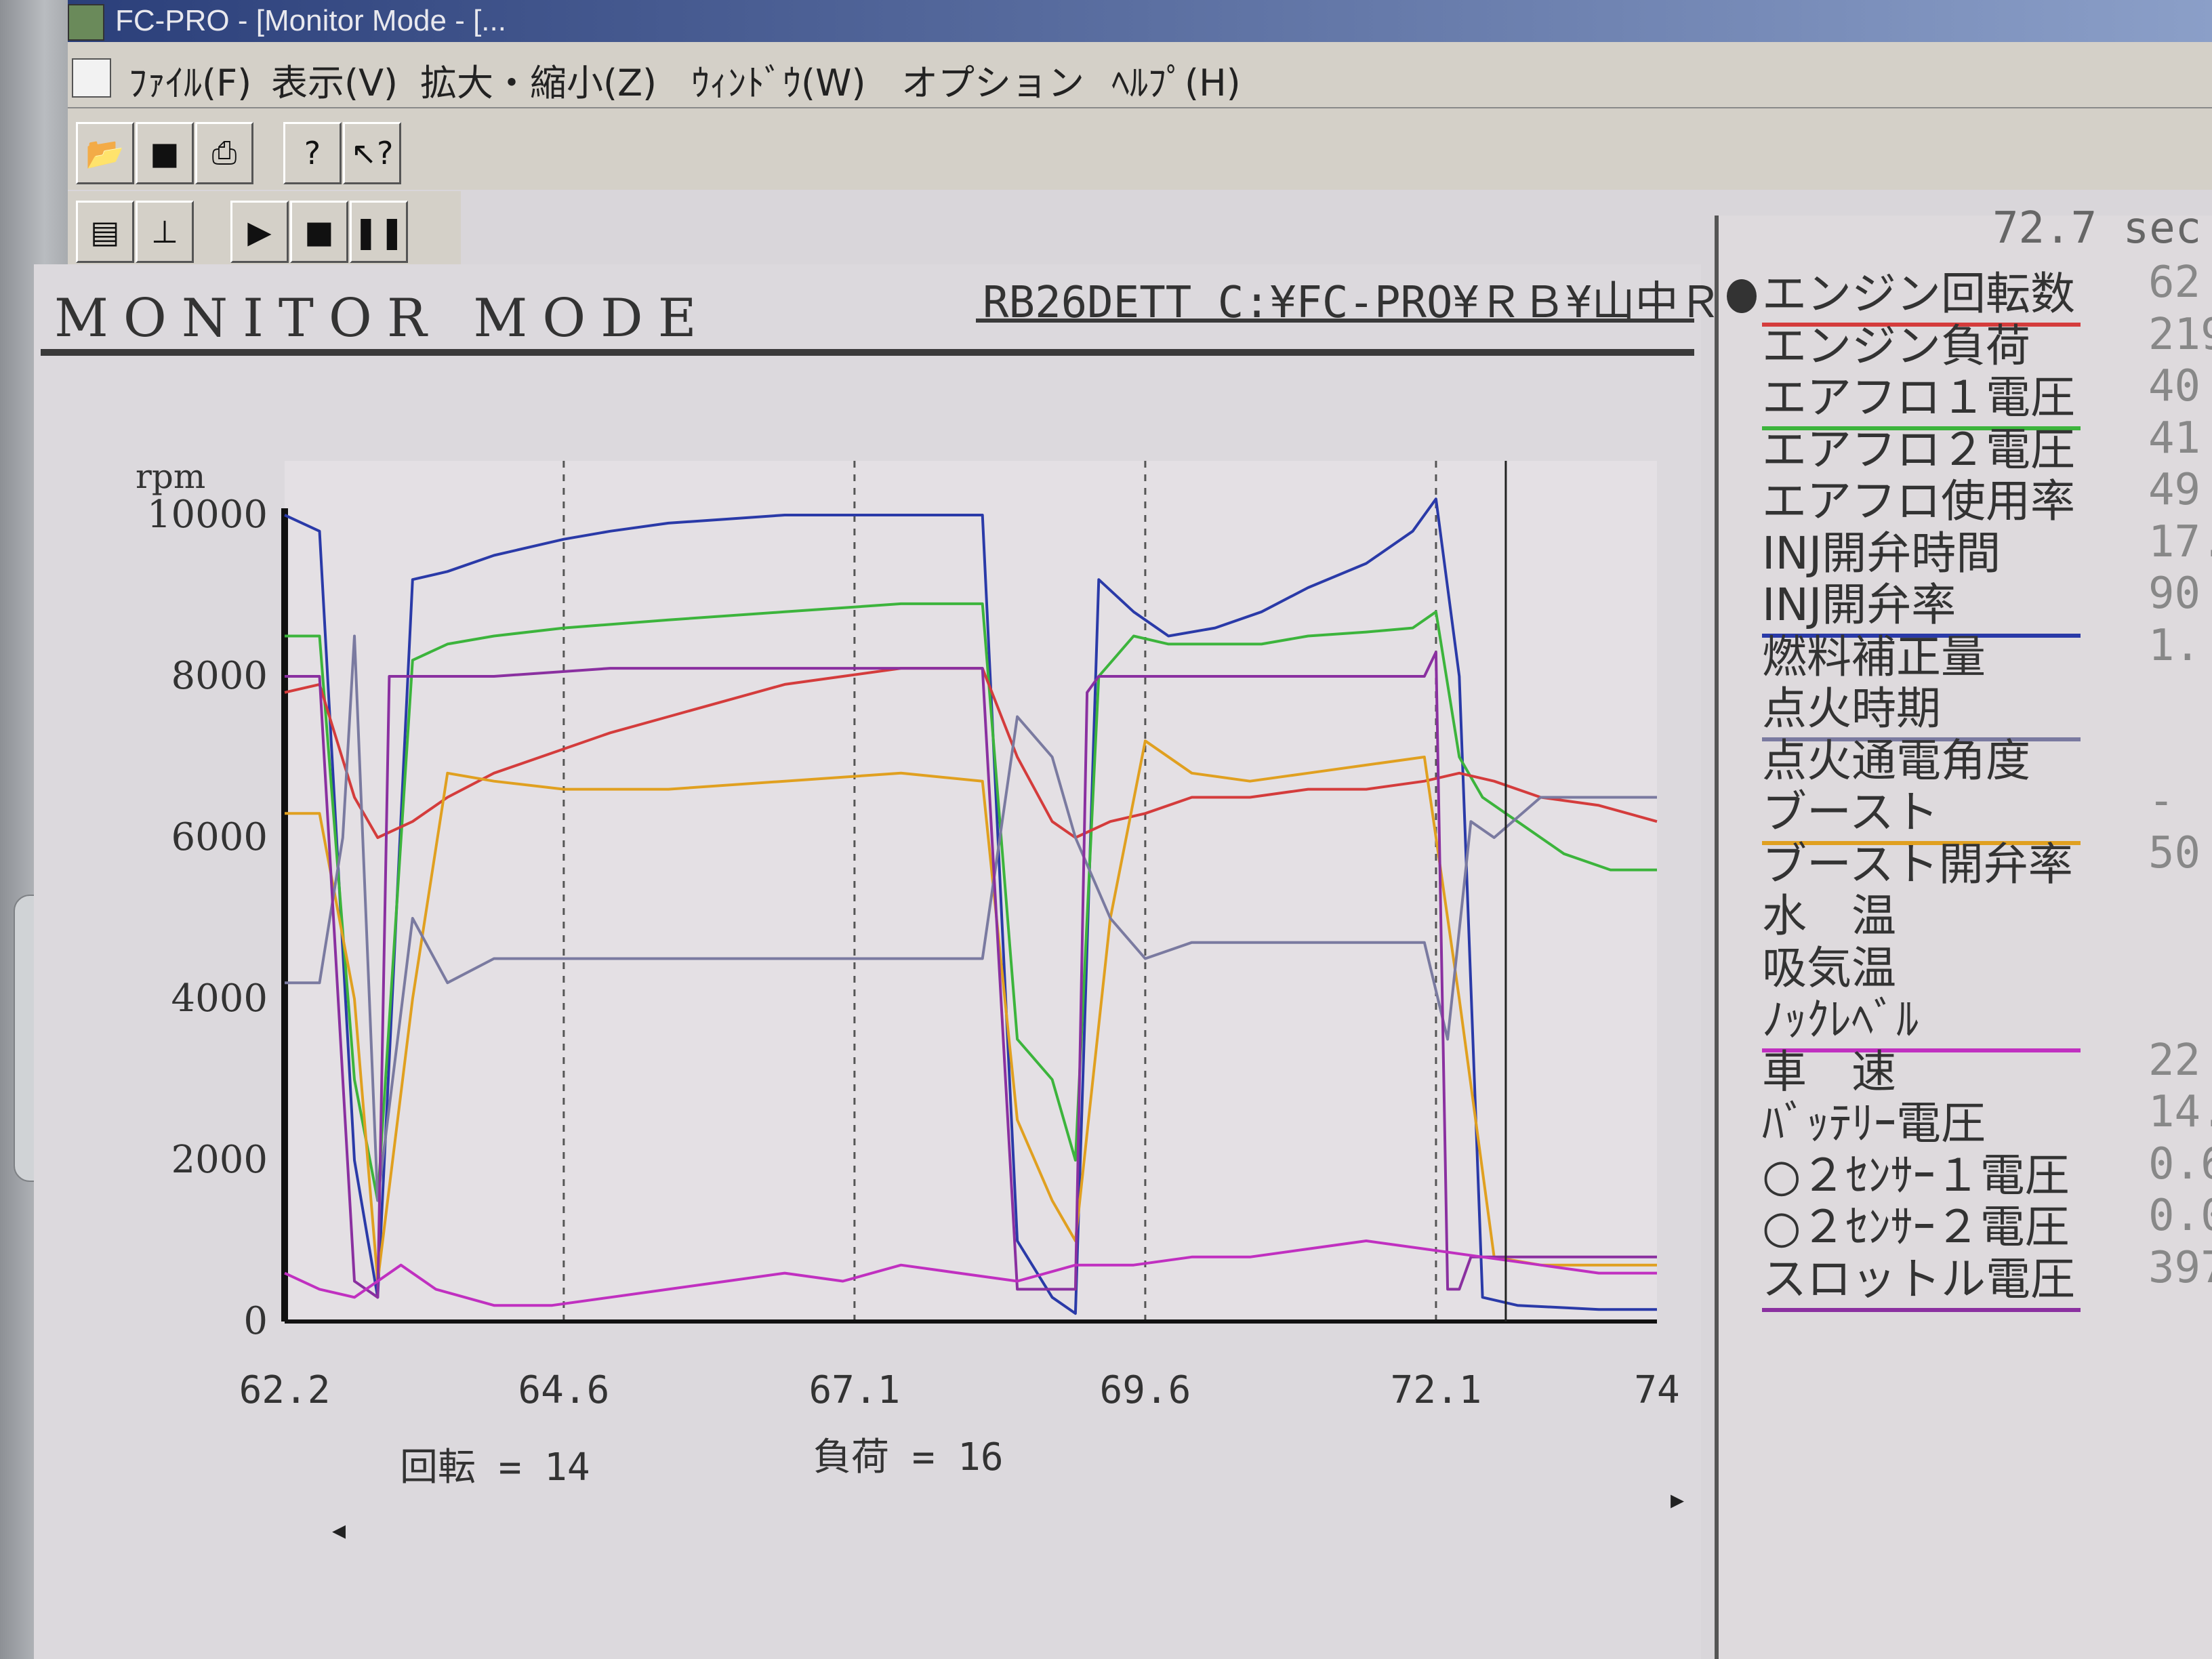 This screenshot has width=2212, height=1659. What do you see at coordinates (2180, 1164) in the screenshot?
I see `param-value: 0.6` at bounding box center [2180, 1164].